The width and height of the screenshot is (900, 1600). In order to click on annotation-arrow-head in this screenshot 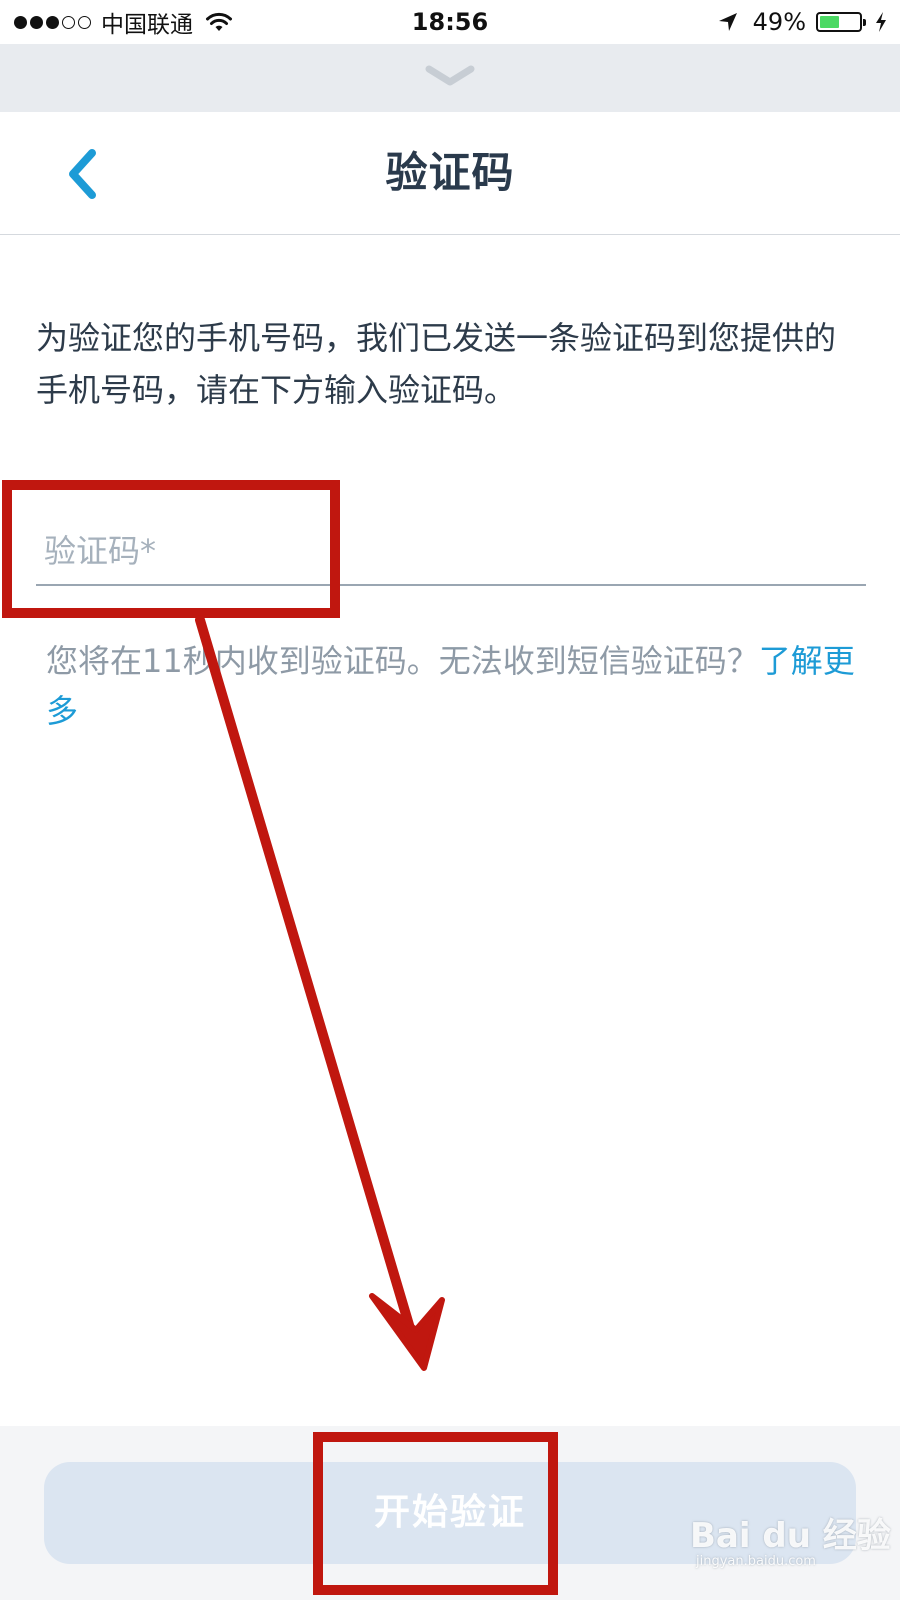, I will do `click(407, 1332)`.